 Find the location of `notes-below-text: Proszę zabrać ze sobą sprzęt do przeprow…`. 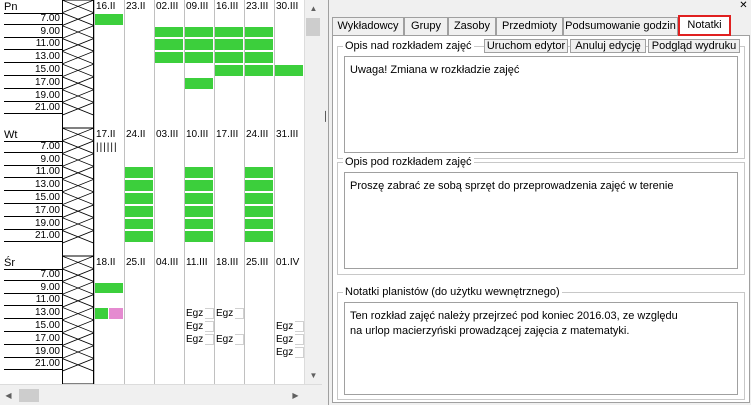

notes-below-text: Proszę zabrać ze sobą sprzęt do przeprow… is located at coordinates (541, 220).